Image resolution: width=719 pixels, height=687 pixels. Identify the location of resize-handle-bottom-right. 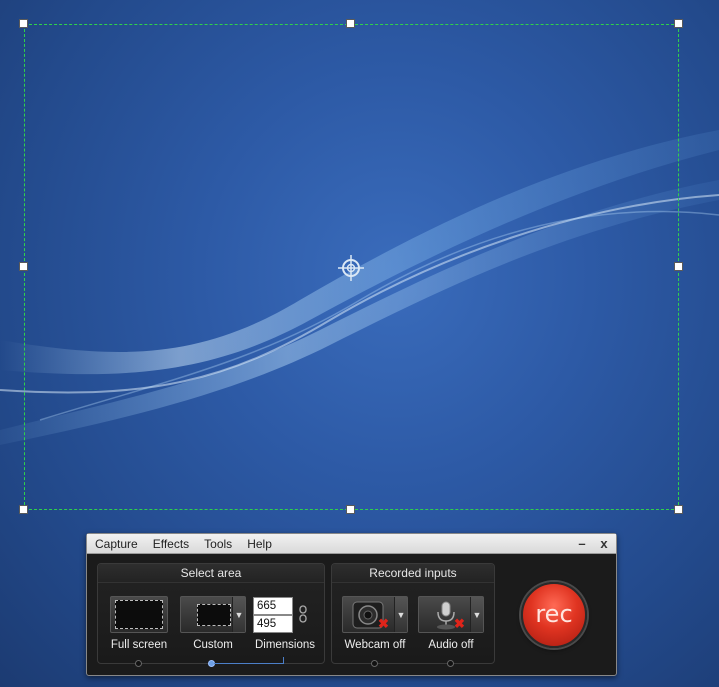
(678, 509).